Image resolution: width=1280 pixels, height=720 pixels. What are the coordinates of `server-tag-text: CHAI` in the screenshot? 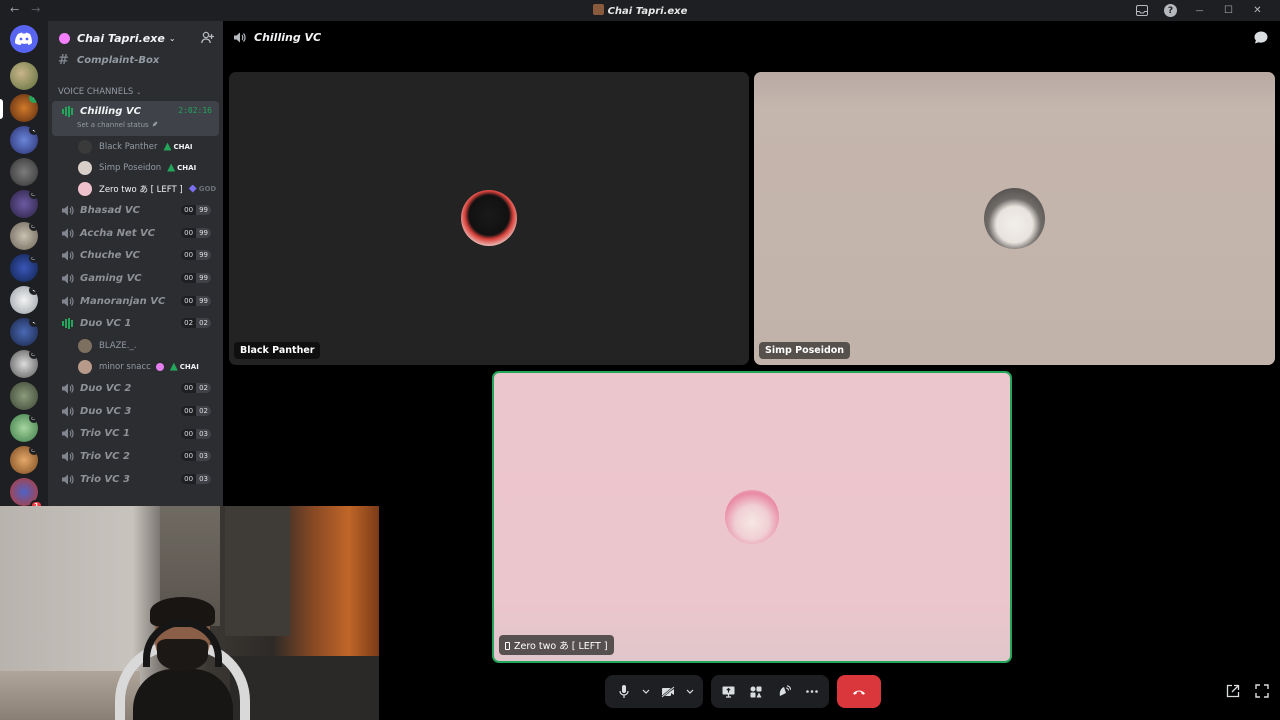 It's located at (183, 146).